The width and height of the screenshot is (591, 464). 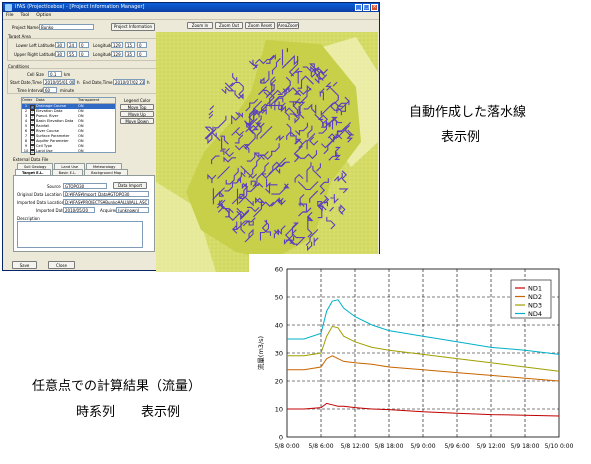 I want to click on cell-size-unit: km, so click(x=67, y=74).